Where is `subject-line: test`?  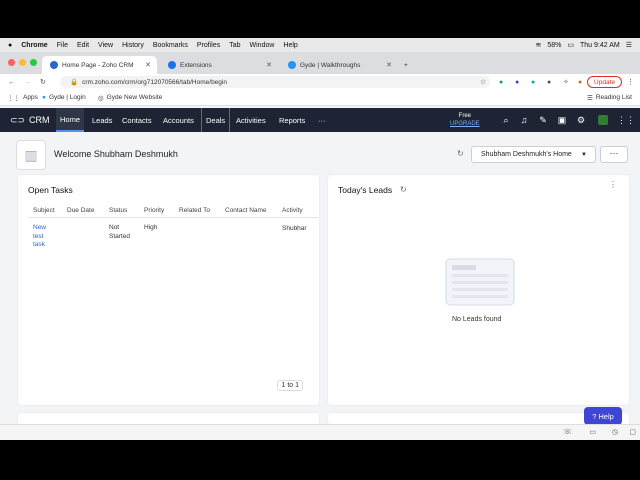 subject-line: test is located at coordinates (38, 236).